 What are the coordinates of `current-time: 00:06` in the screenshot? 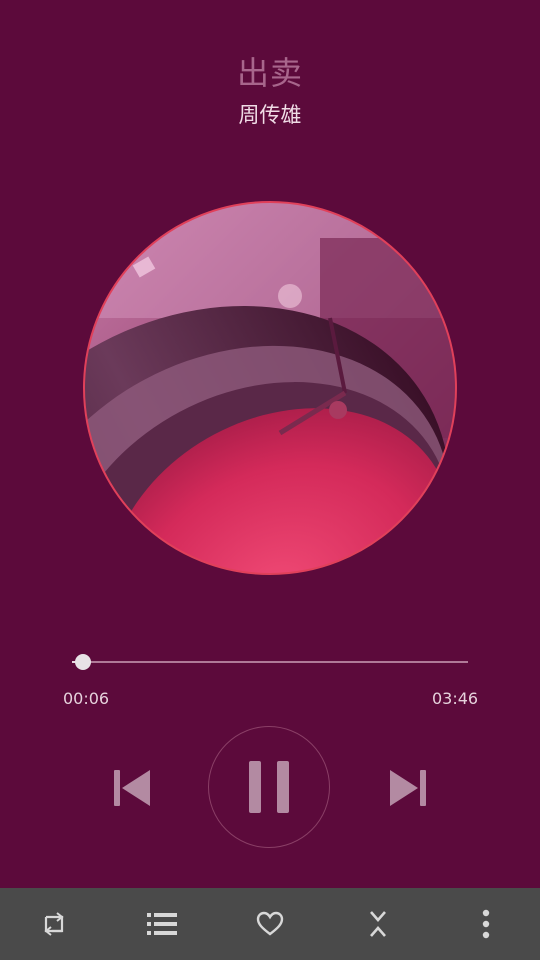 It's located at (86, 698).